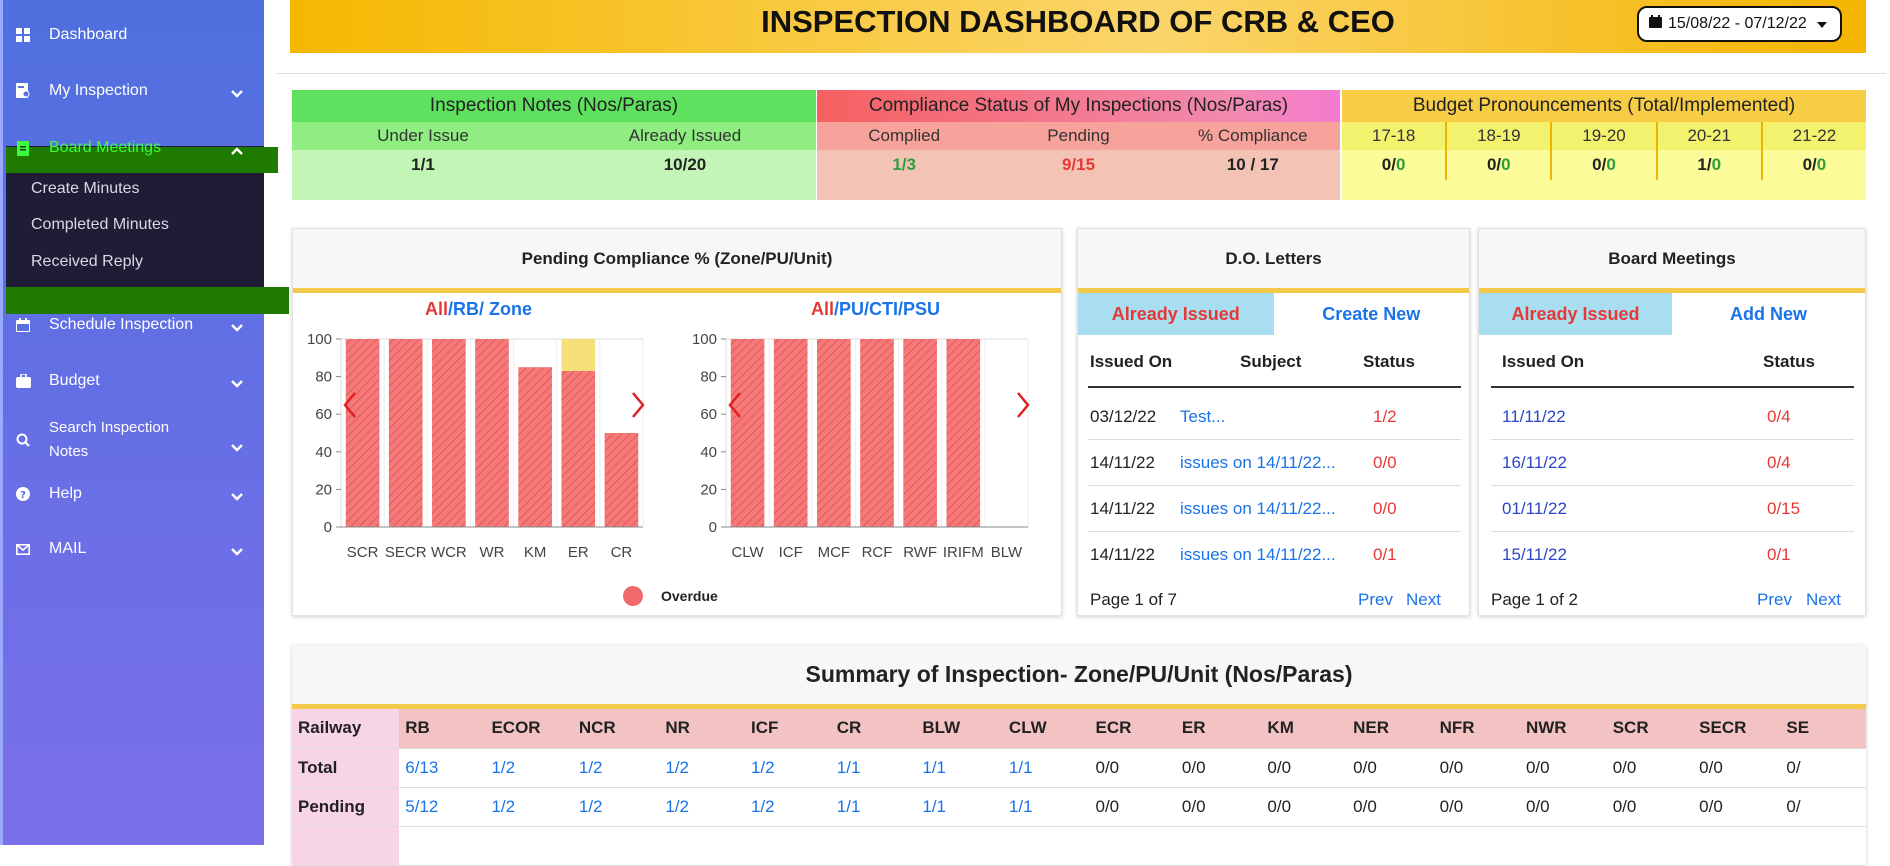  What do you see at coordinates (877, 552) in the screenshot?
I see `x-tick-label: RCF` at bounding box center [877, 552].